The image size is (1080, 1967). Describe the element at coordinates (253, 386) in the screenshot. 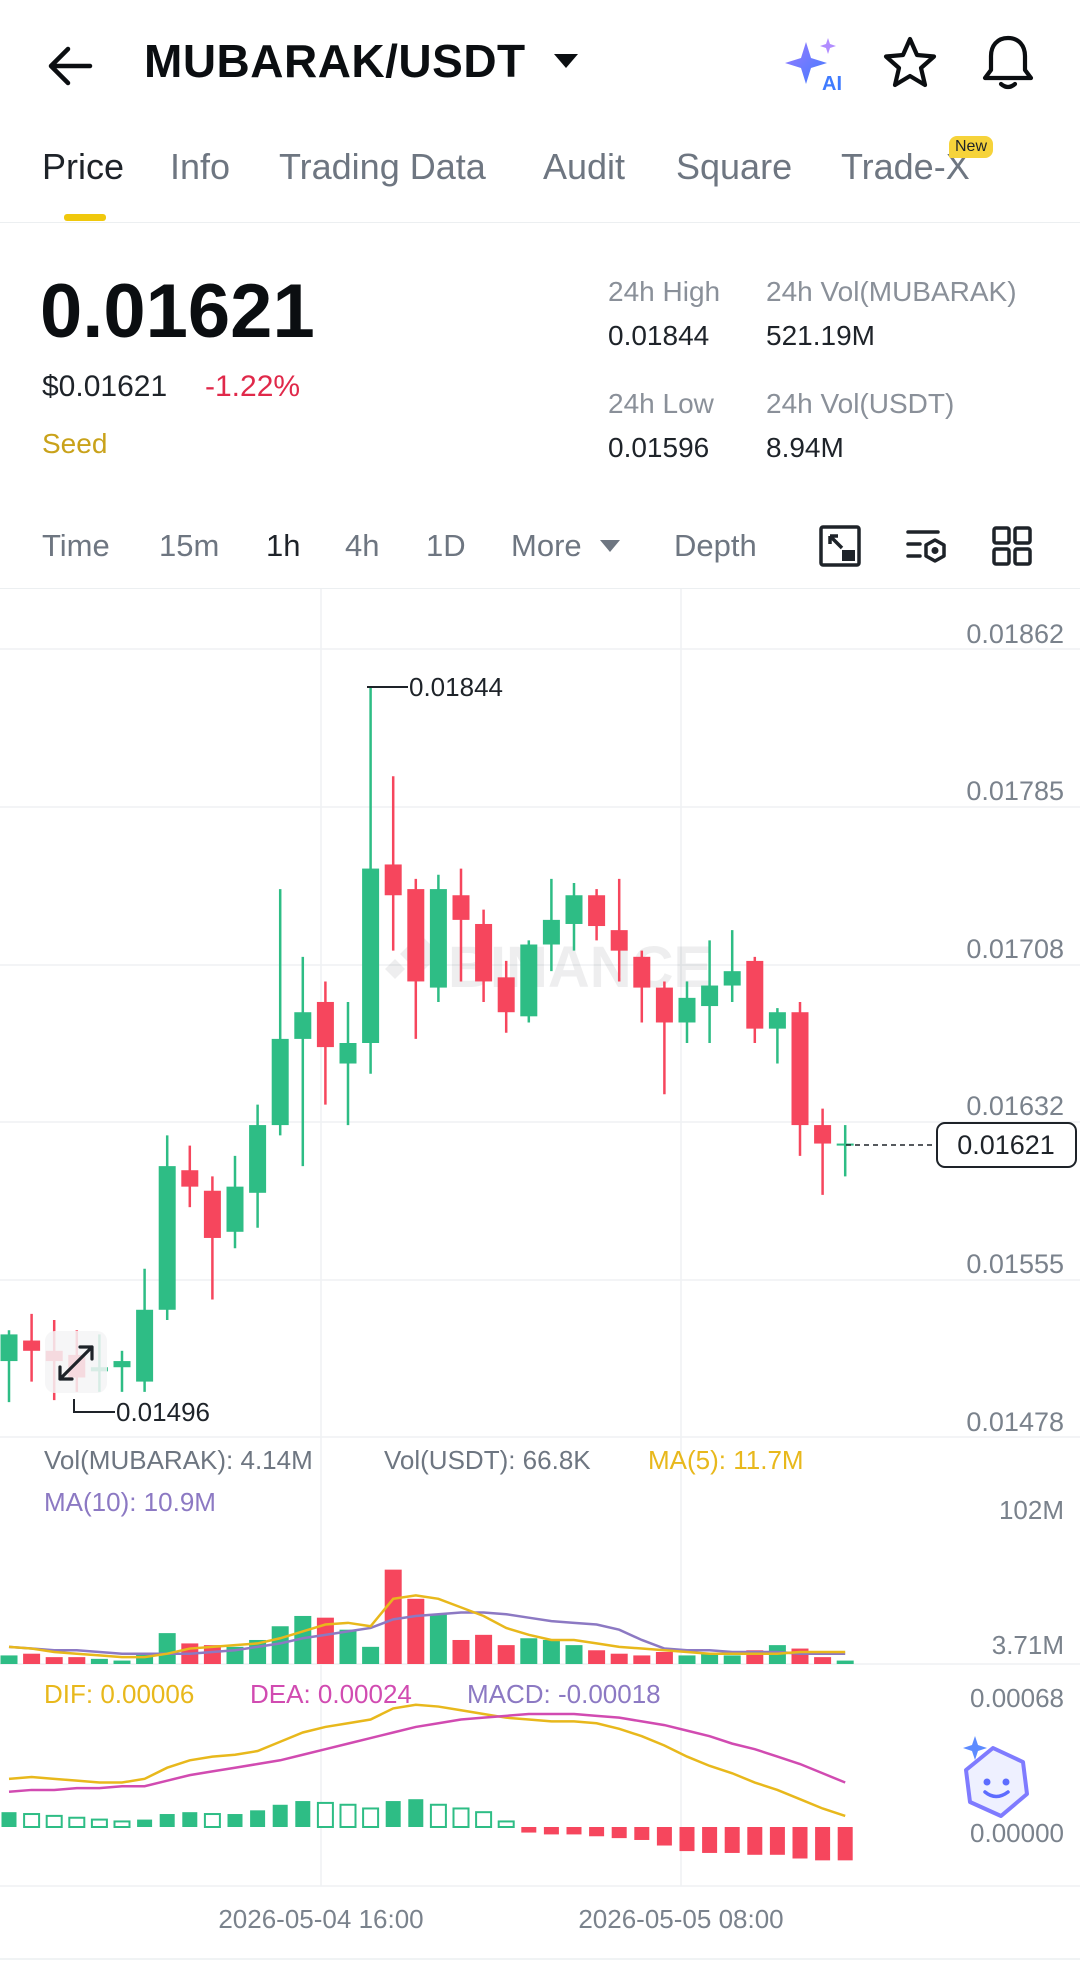

I see `price-change-percent: -1.22%` at that location.